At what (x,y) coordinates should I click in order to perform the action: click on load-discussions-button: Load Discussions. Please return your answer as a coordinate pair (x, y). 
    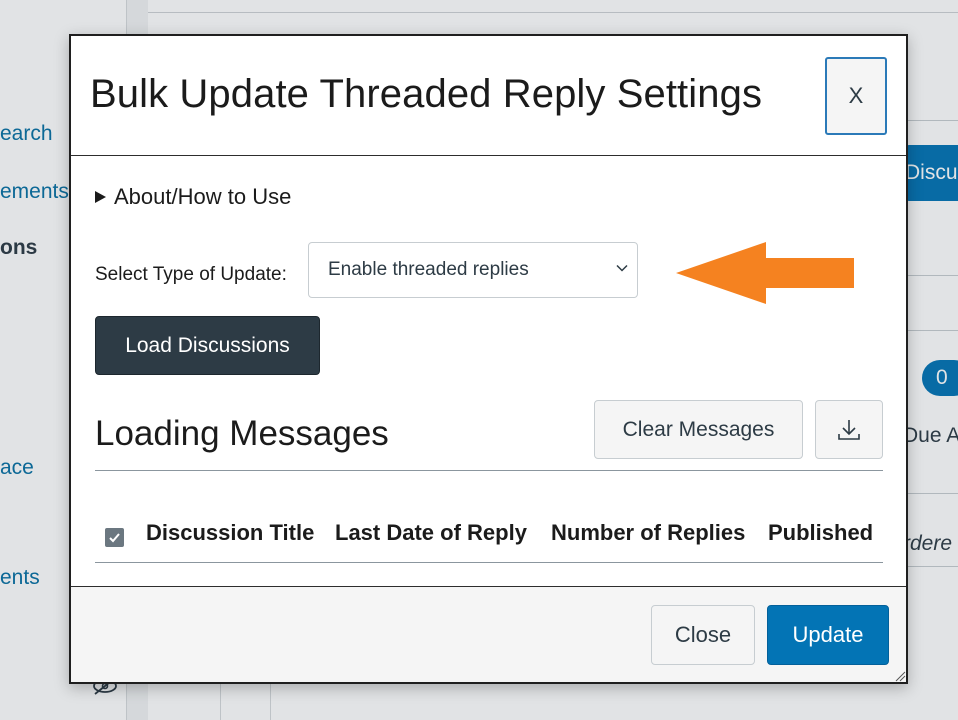
    Looking at the image, I should click on (207, 345).